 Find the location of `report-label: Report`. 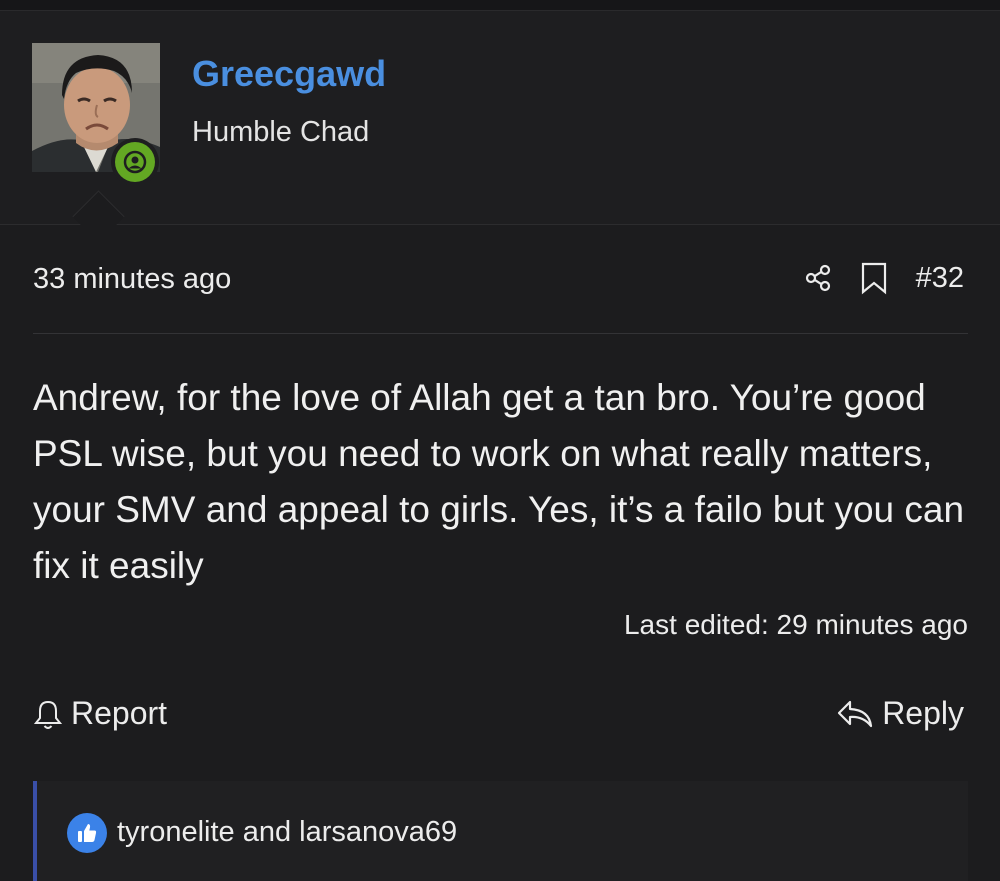

report-label: Report is located at coordinates (119, 713).